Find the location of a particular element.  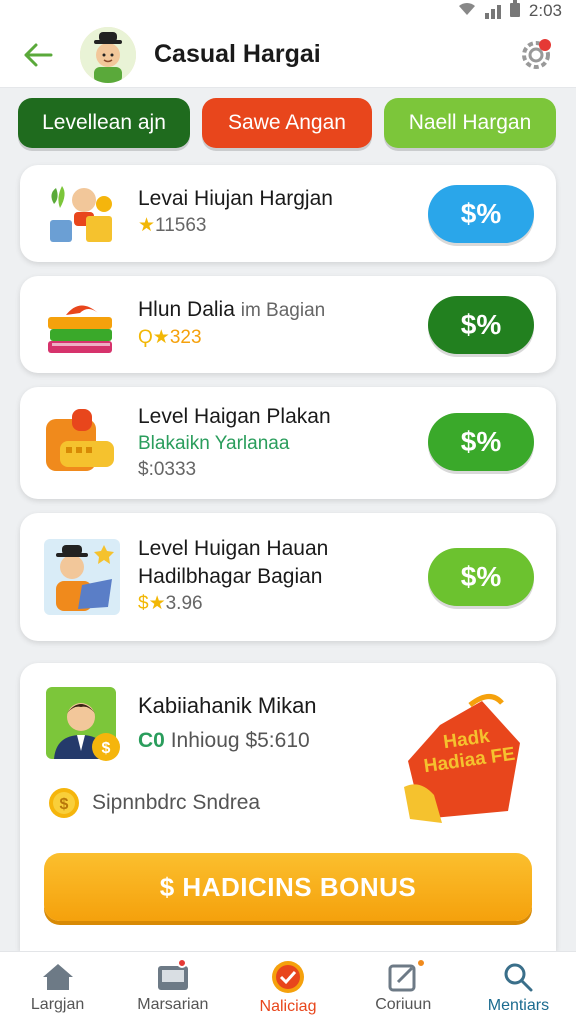

item-price: $:0333 is located at coordinates (167, 469).